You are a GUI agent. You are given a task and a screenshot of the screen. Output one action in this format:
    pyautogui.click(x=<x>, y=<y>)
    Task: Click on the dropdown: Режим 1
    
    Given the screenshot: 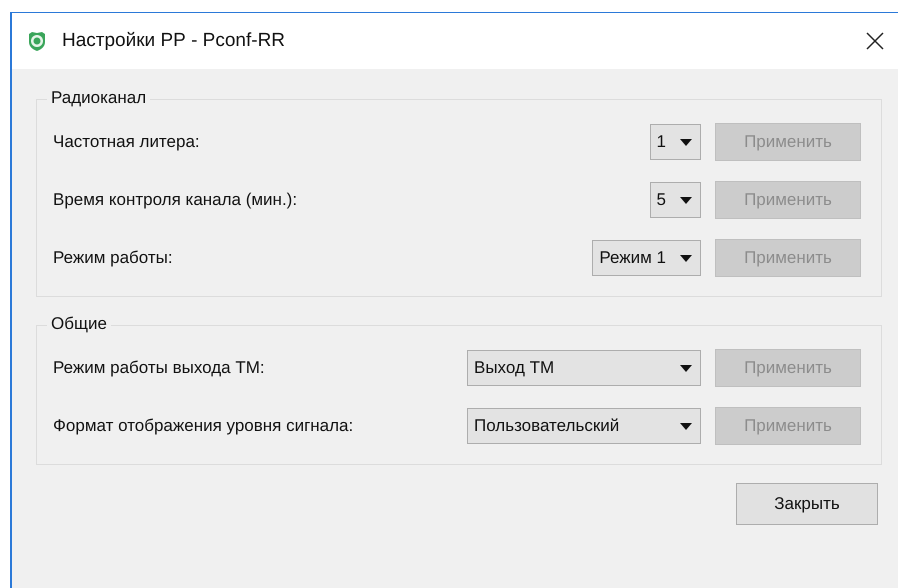 What is the action you would take?
    pyautogui.click(x=646, y=258)
    